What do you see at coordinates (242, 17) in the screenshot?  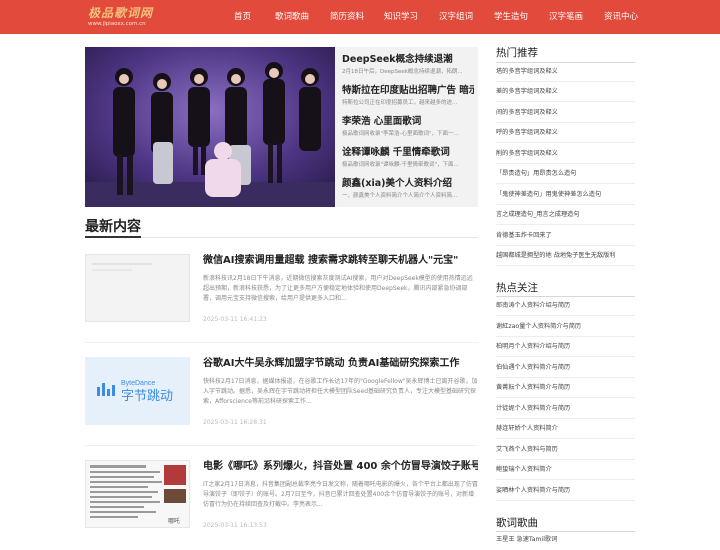 I see `nav-home: 首页` at bounding box center [242, 17].